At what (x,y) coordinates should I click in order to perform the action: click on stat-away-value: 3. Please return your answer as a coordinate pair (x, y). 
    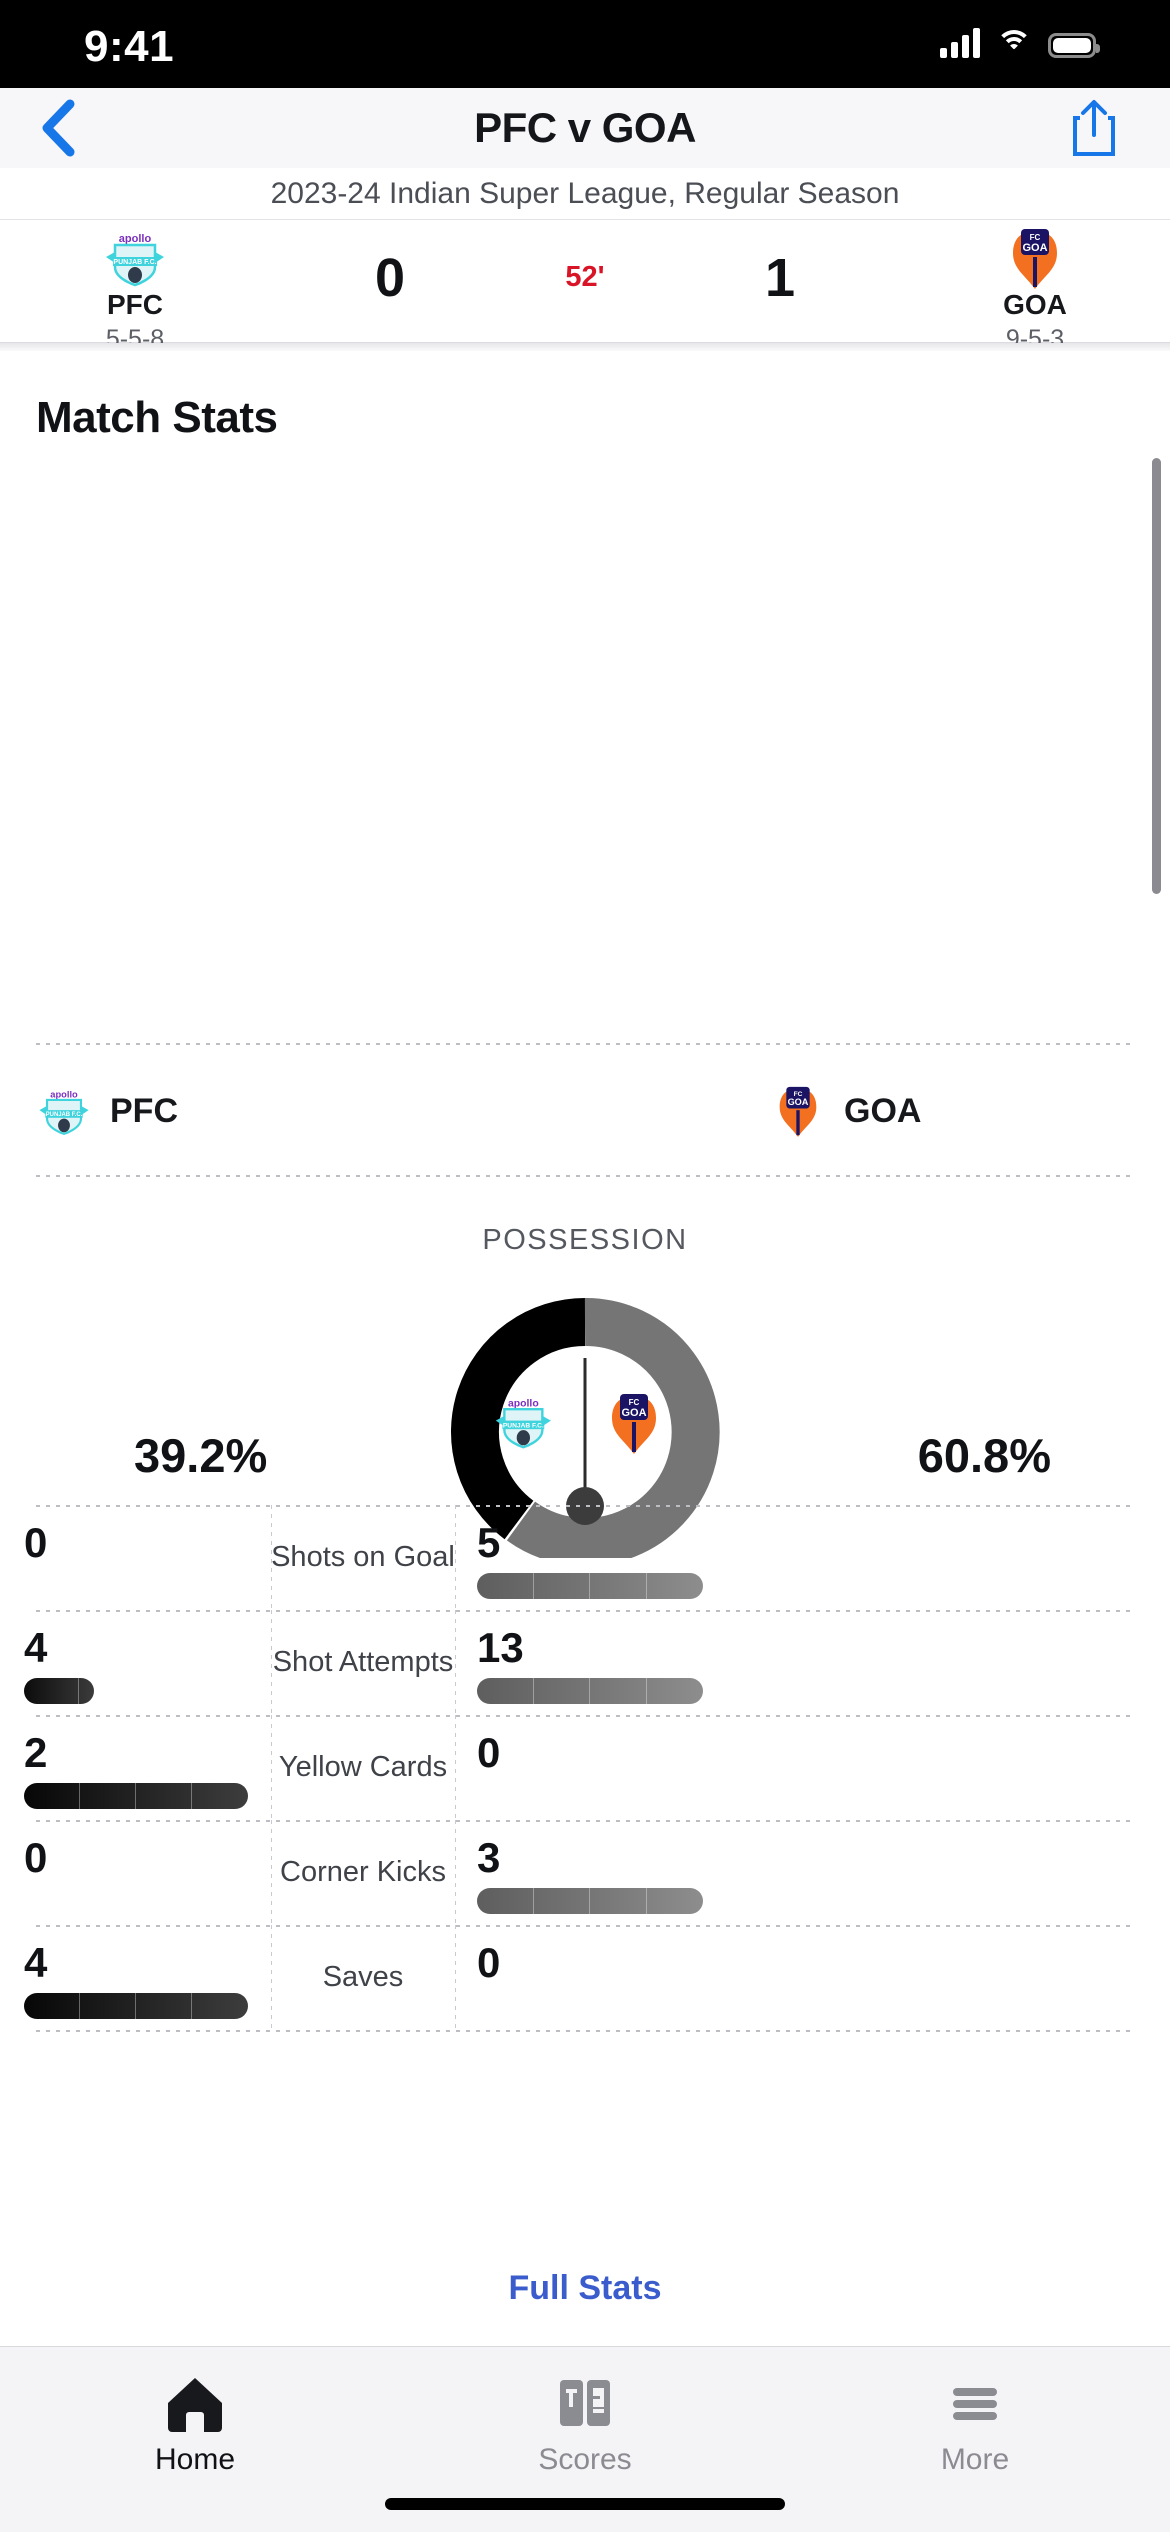
    Looking at the image, I should click on (489, 1857).